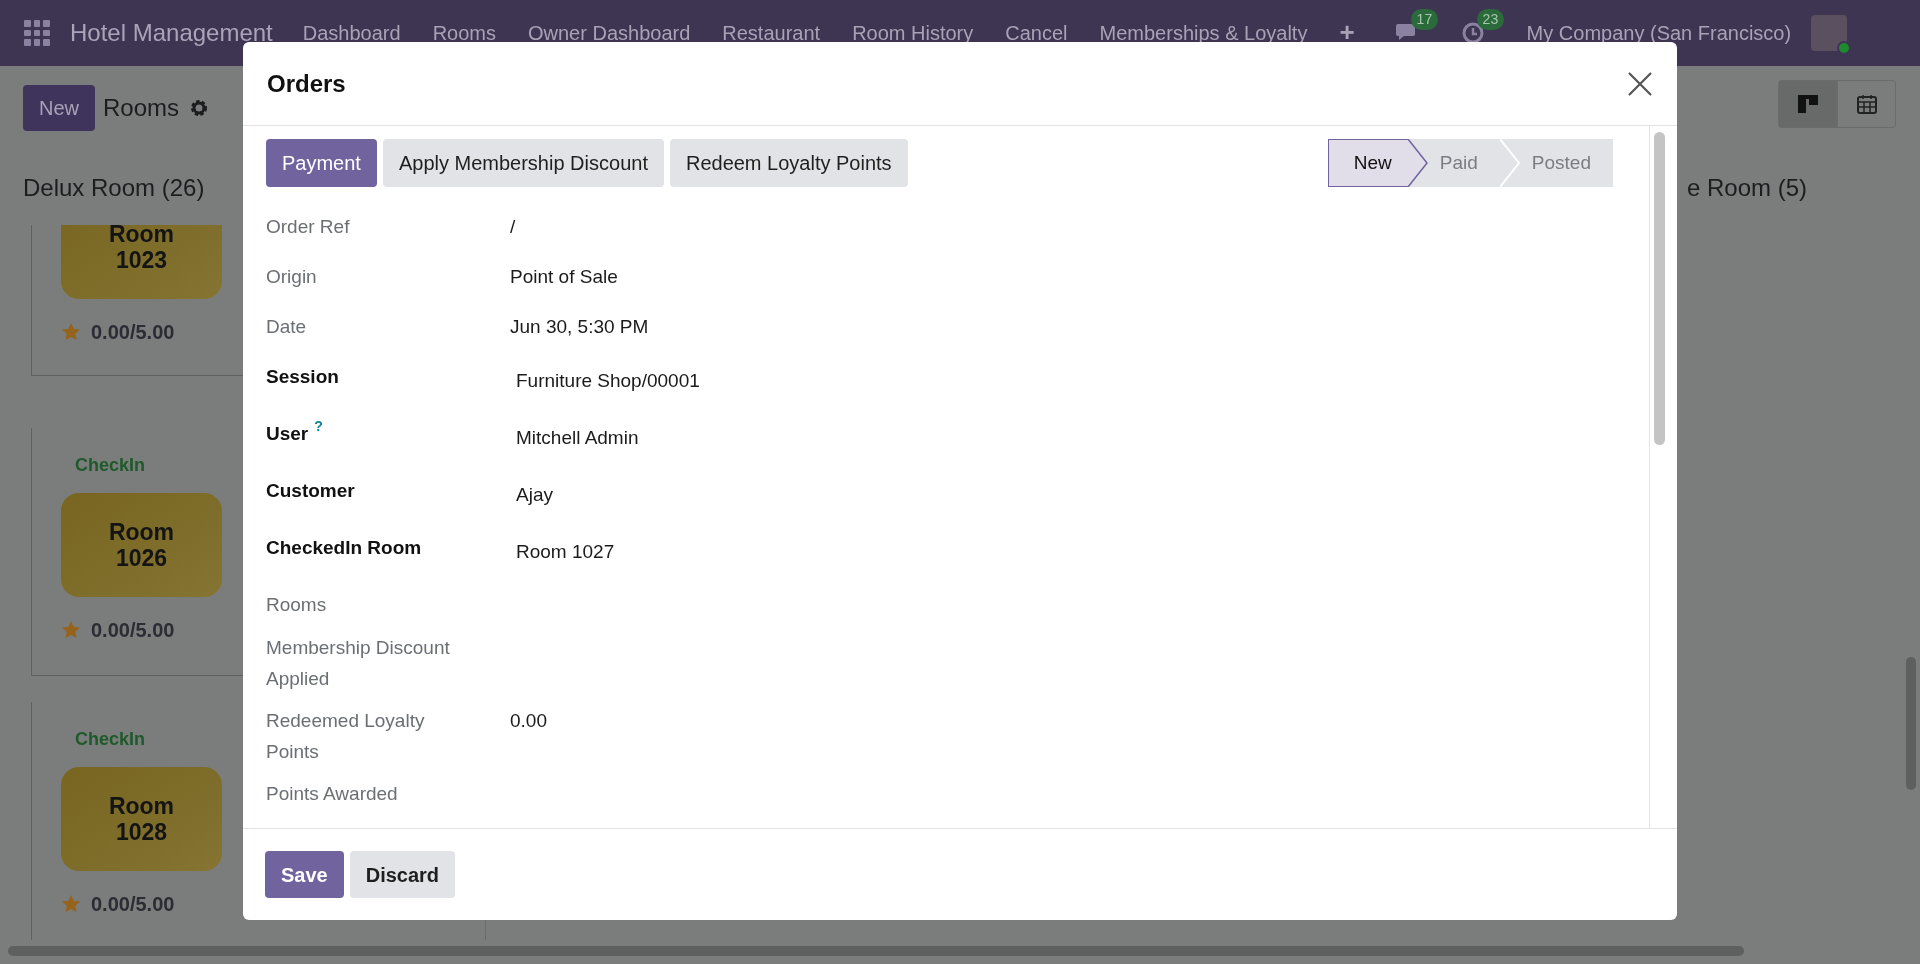 Image resolution: width=1920 pixels, height=964 pixels. What do you see at coordinates (1424, 19) in the screenshot?
I see `count-badge: 17` at bounding box center [1424, 19].